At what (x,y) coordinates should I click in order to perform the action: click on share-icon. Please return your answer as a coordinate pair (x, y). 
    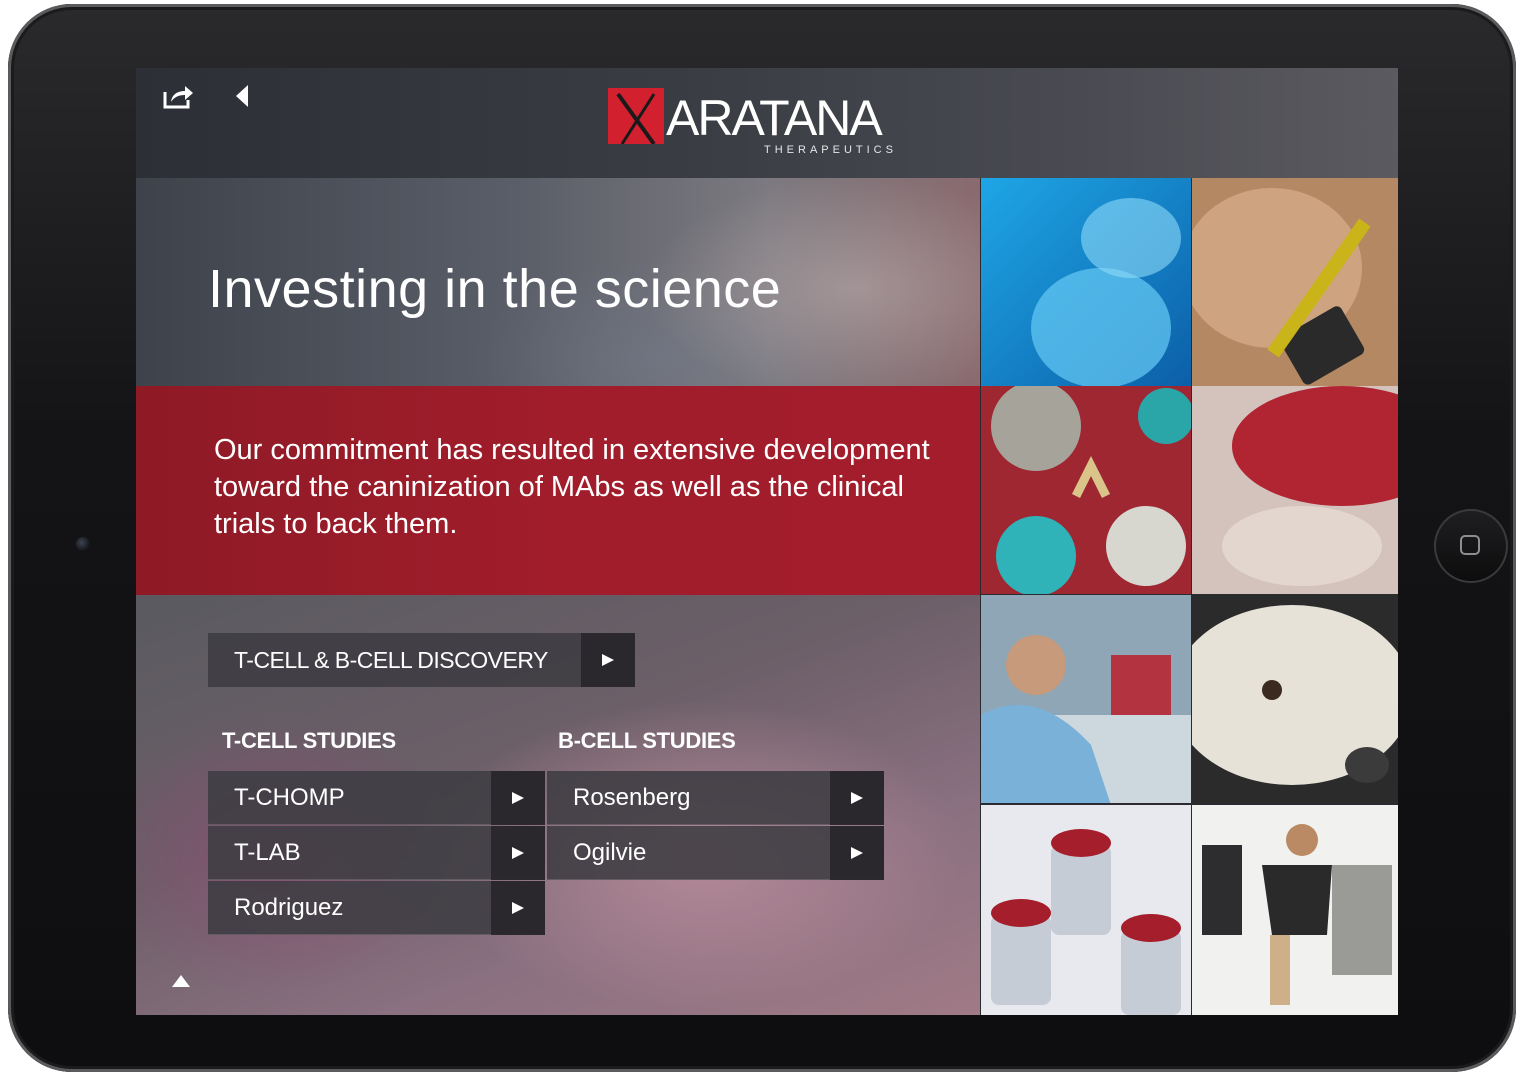
    Looking at the image, I should click on (178, 96).